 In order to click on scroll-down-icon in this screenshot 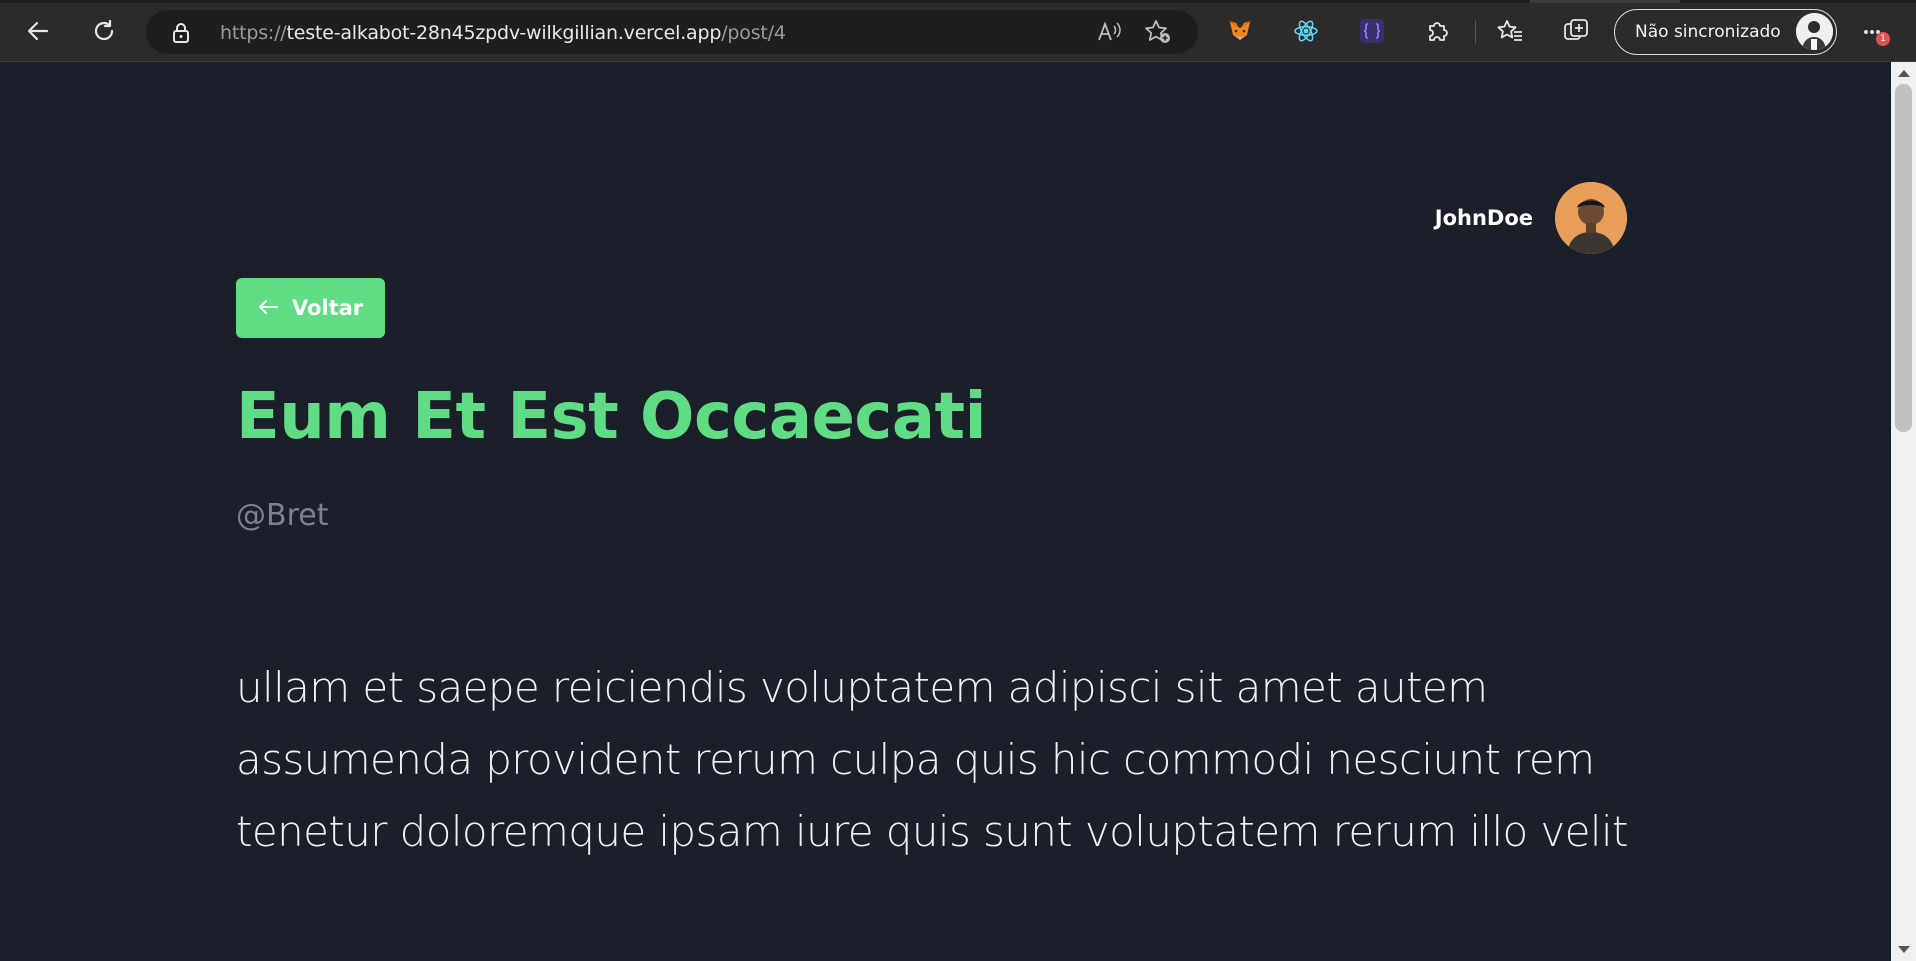, I will do `click(1904, 949)`.